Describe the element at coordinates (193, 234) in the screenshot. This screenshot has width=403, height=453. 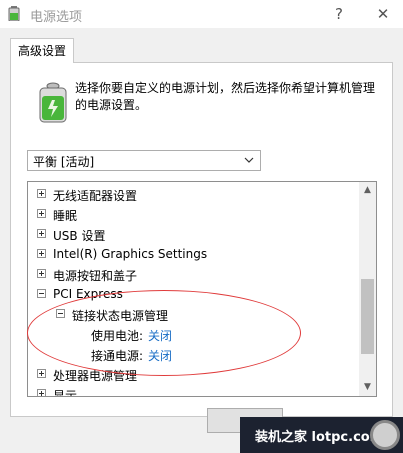
I see `tree-item-usb: USB 设置` at that location.